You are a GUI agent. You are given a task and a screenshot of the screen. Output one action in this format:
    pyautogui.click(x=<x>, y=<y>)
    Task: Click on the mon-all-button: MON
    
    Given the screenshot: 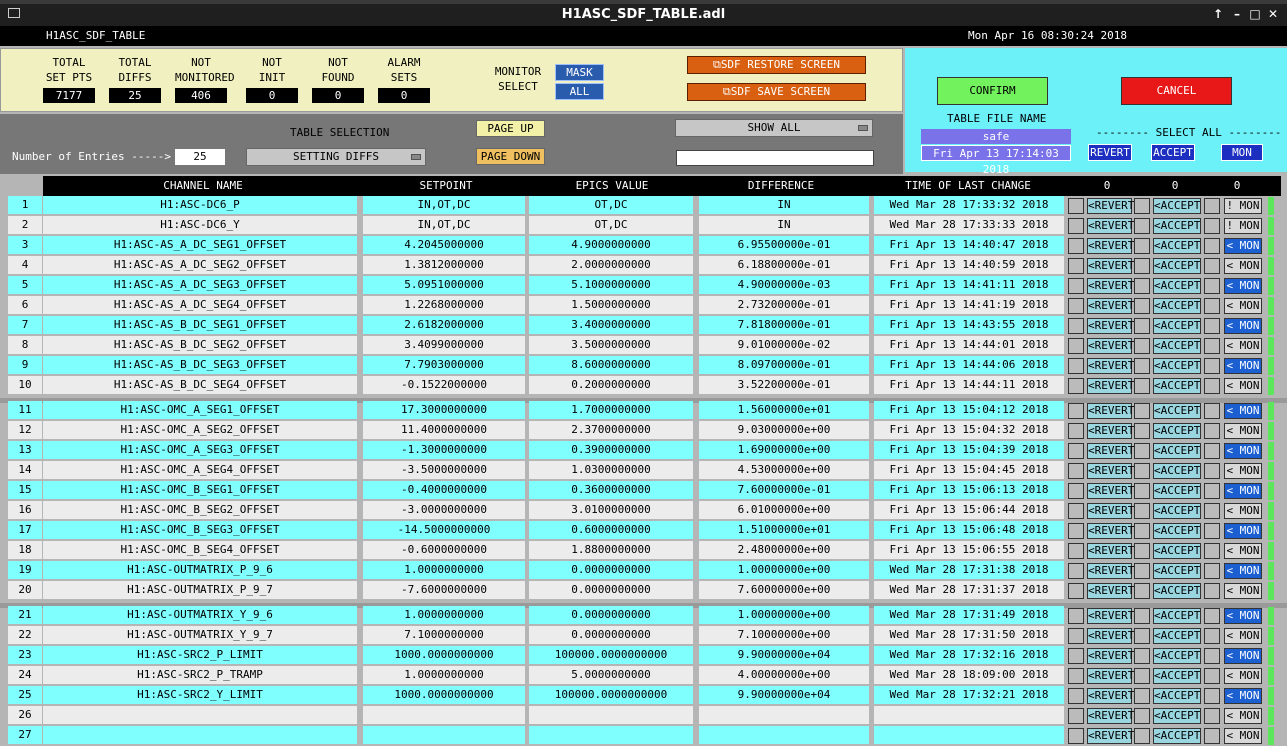 What is the action you would take?
    pyautogui.click(x=1242, y=152)
    